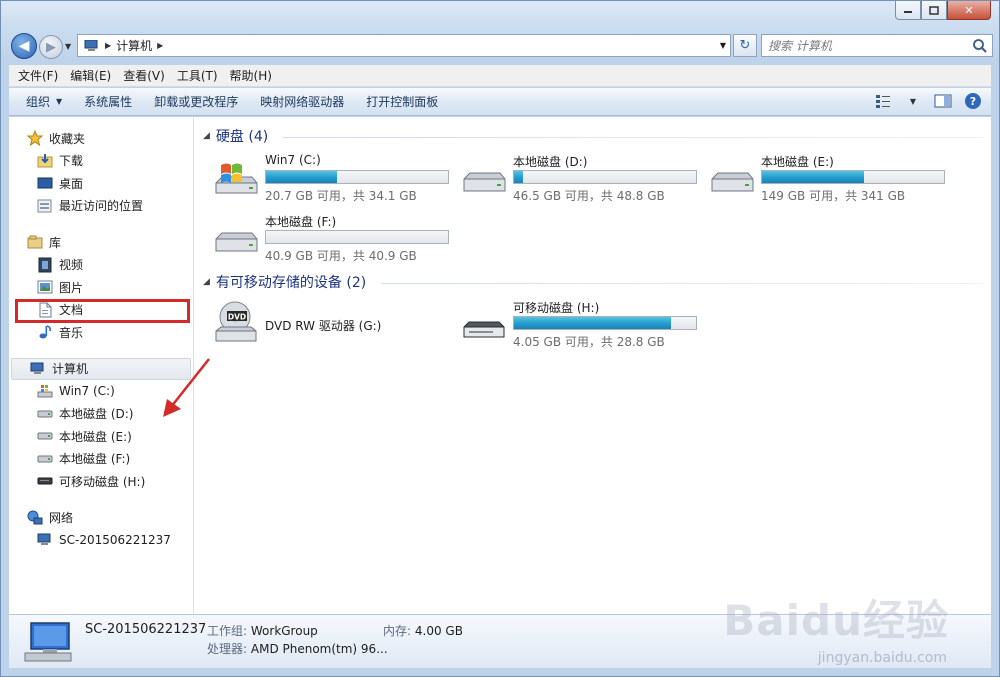 The image size is (1000, 677). I want to click on nav-network-pc: SC-201506221237, so click(101, 540).